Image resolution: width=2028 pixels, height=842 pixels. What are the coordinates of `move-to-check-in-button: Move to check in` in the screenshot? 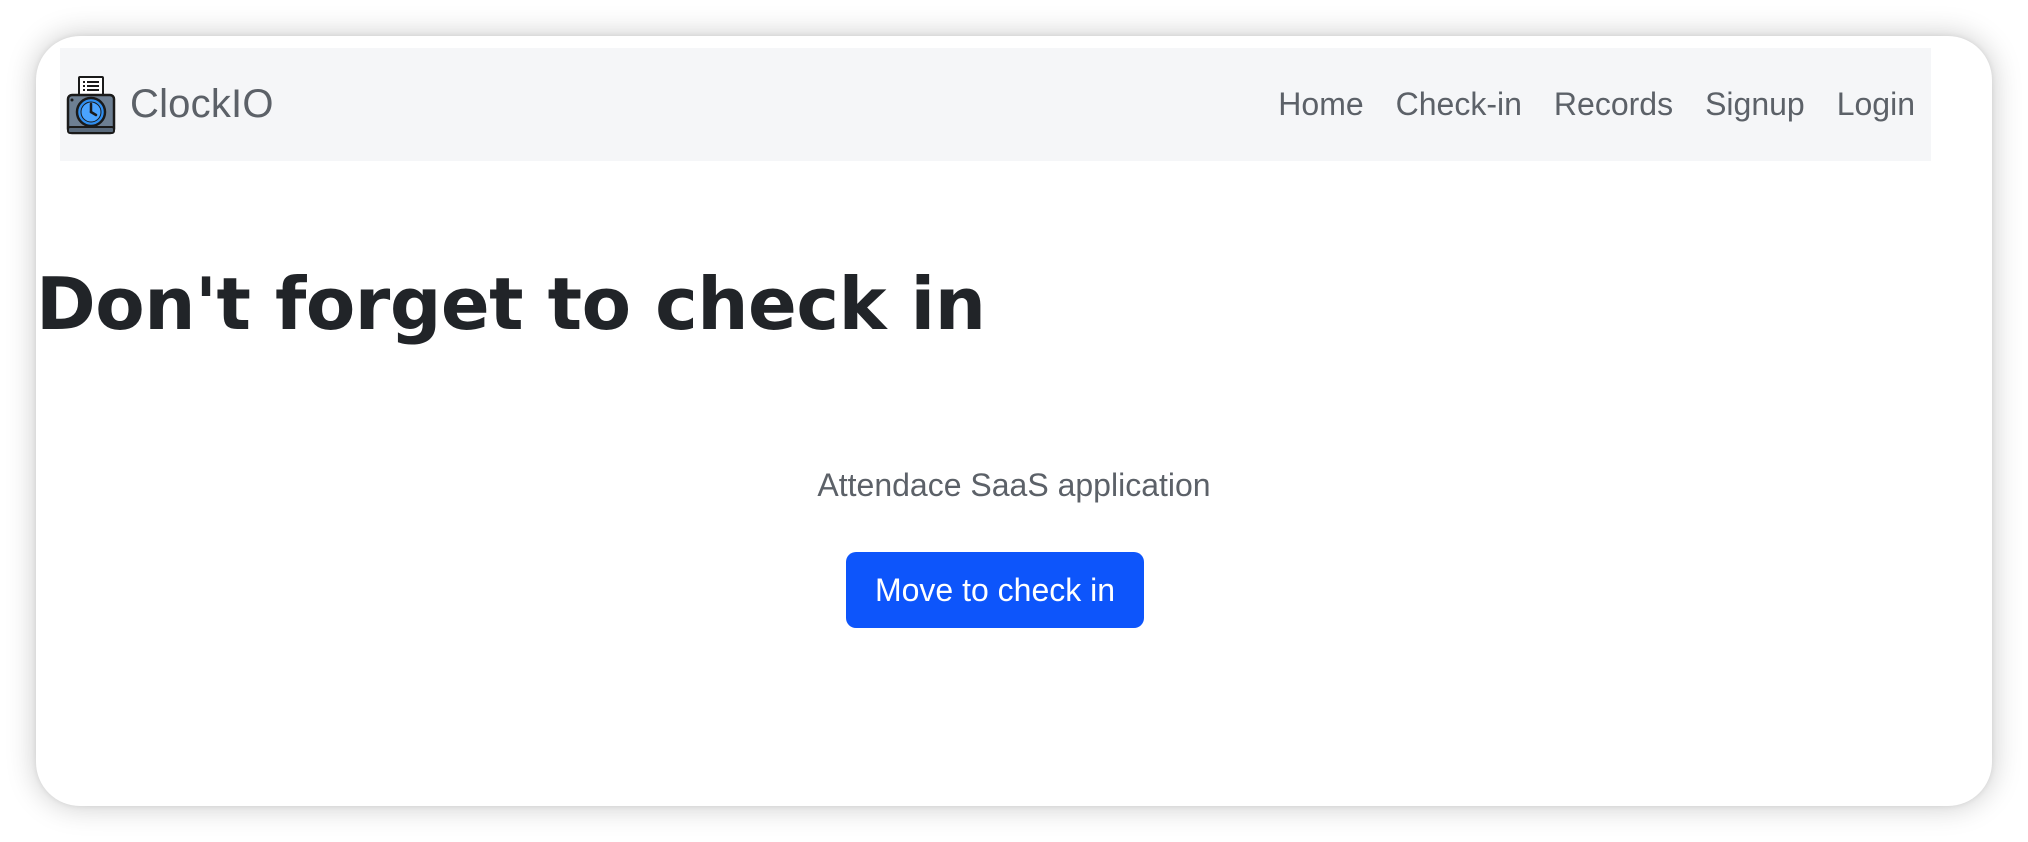 It's located at (995, 590).